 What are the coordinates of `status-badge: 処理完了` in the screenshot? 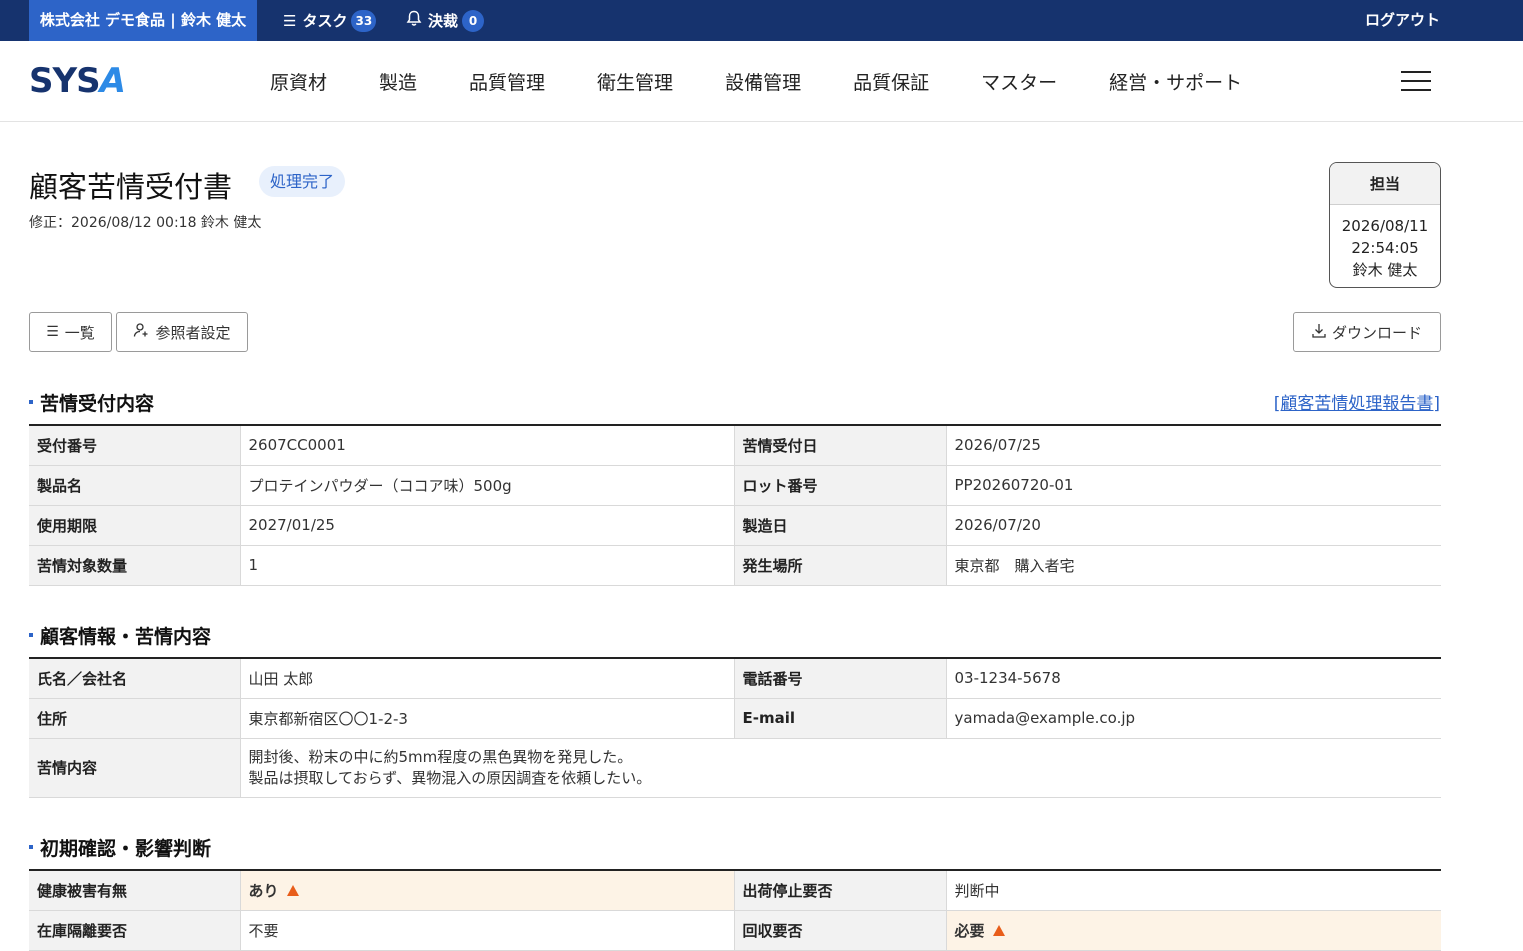 It's located at (302, 181).